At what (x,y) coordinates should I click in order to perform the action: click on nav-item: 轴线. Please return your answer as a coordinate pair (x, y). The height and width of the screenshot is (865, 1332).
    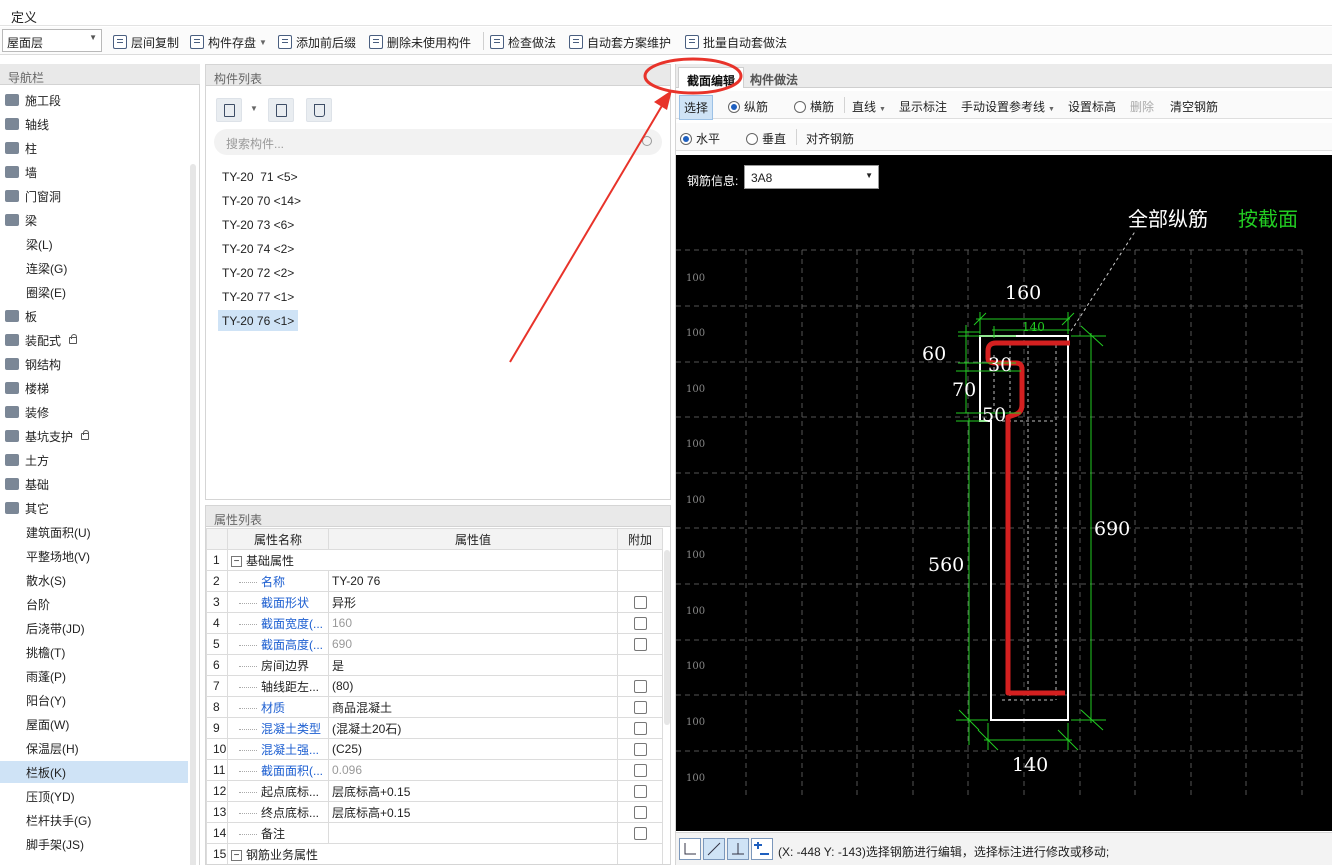
    Looking at the image, I should click on (94, 124).